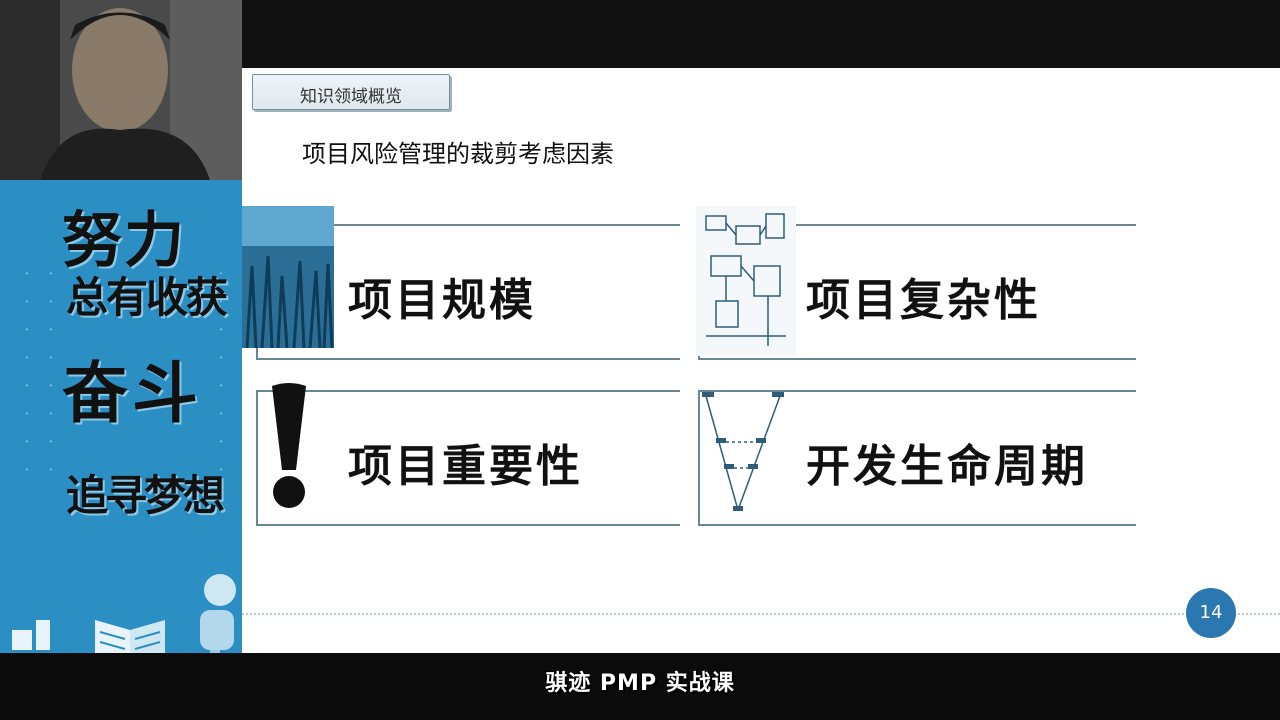 The width and height of the screenshot is (1280, 720). Describe the element at coordinates (288, 277) in the screenshot. I see `grass-photo-icon` at that location.